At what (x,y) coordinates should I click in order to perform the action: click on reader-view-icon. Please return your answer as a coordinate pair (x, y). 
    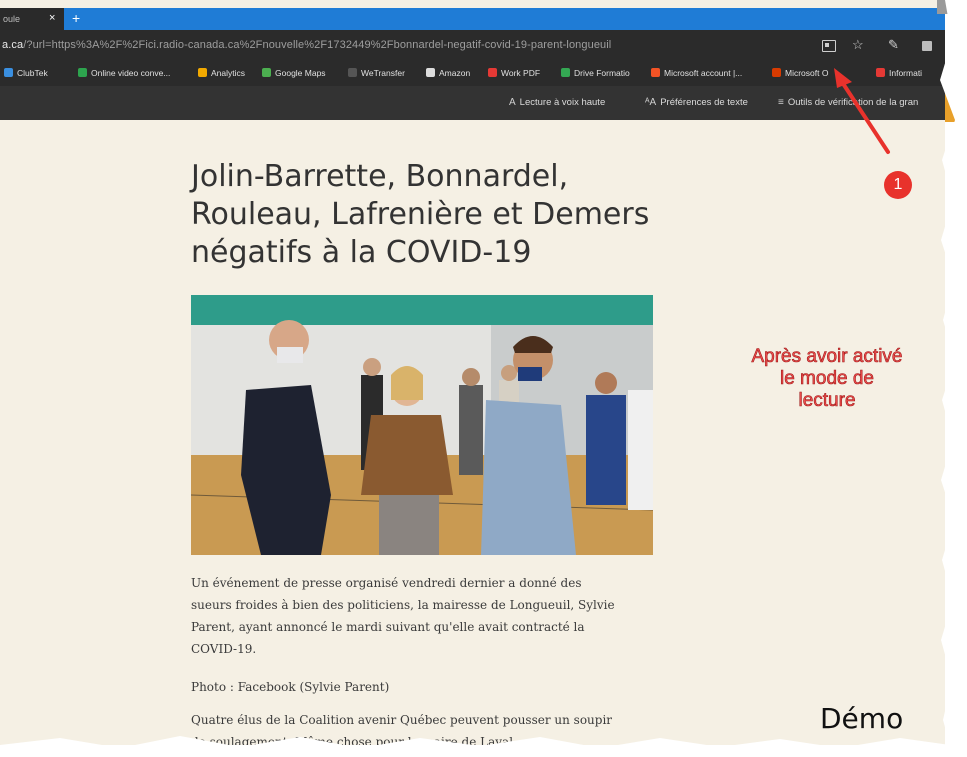
    Looking at the image, I should click on (829, 46).